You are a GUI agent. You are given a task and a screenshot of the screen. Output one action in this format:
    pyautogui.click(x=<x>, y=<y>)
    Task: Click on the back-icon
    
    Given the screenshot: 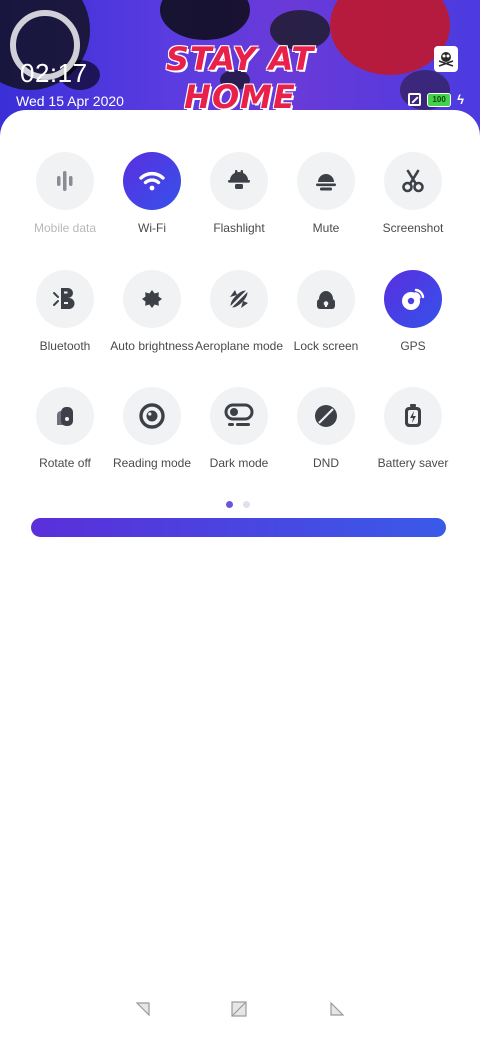 What is the action you would take?
    pyautogui.click(x=144, y=1010)
    